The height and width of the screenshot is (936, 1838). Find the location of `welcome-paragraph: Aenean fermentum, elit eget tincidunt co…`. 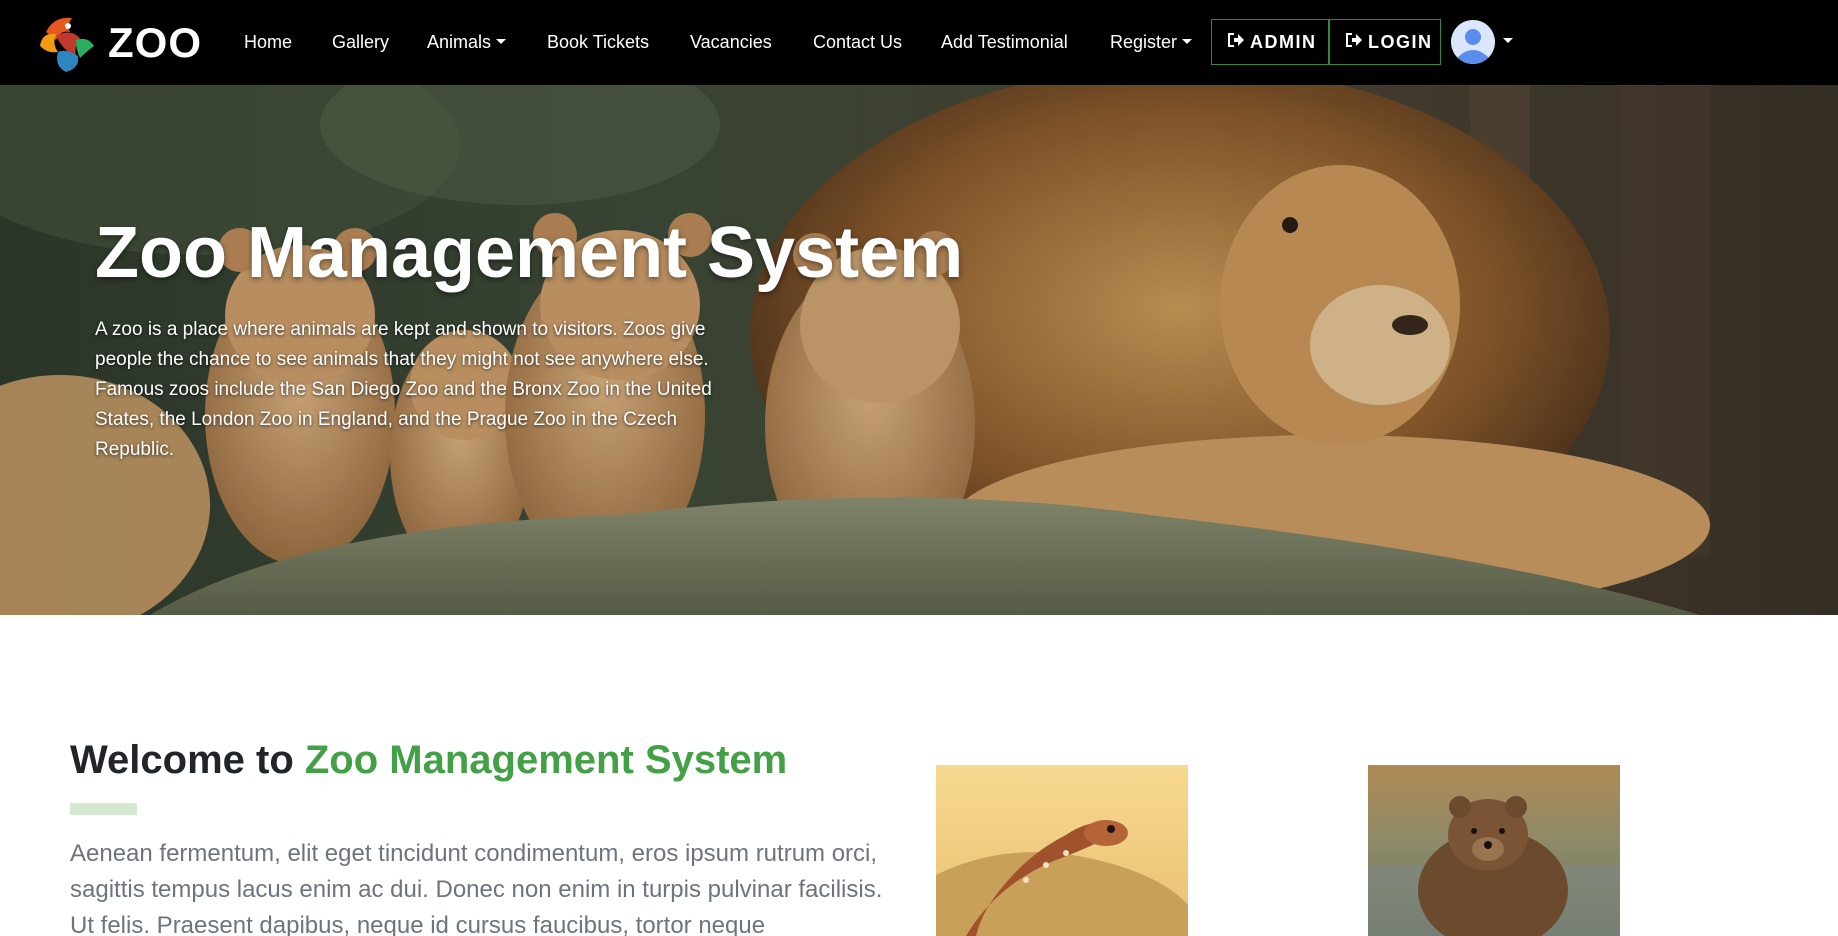

welcome-paragraph: Aenean fermentum, elit eget tincidunt co… is located at coordinates (476, 888).